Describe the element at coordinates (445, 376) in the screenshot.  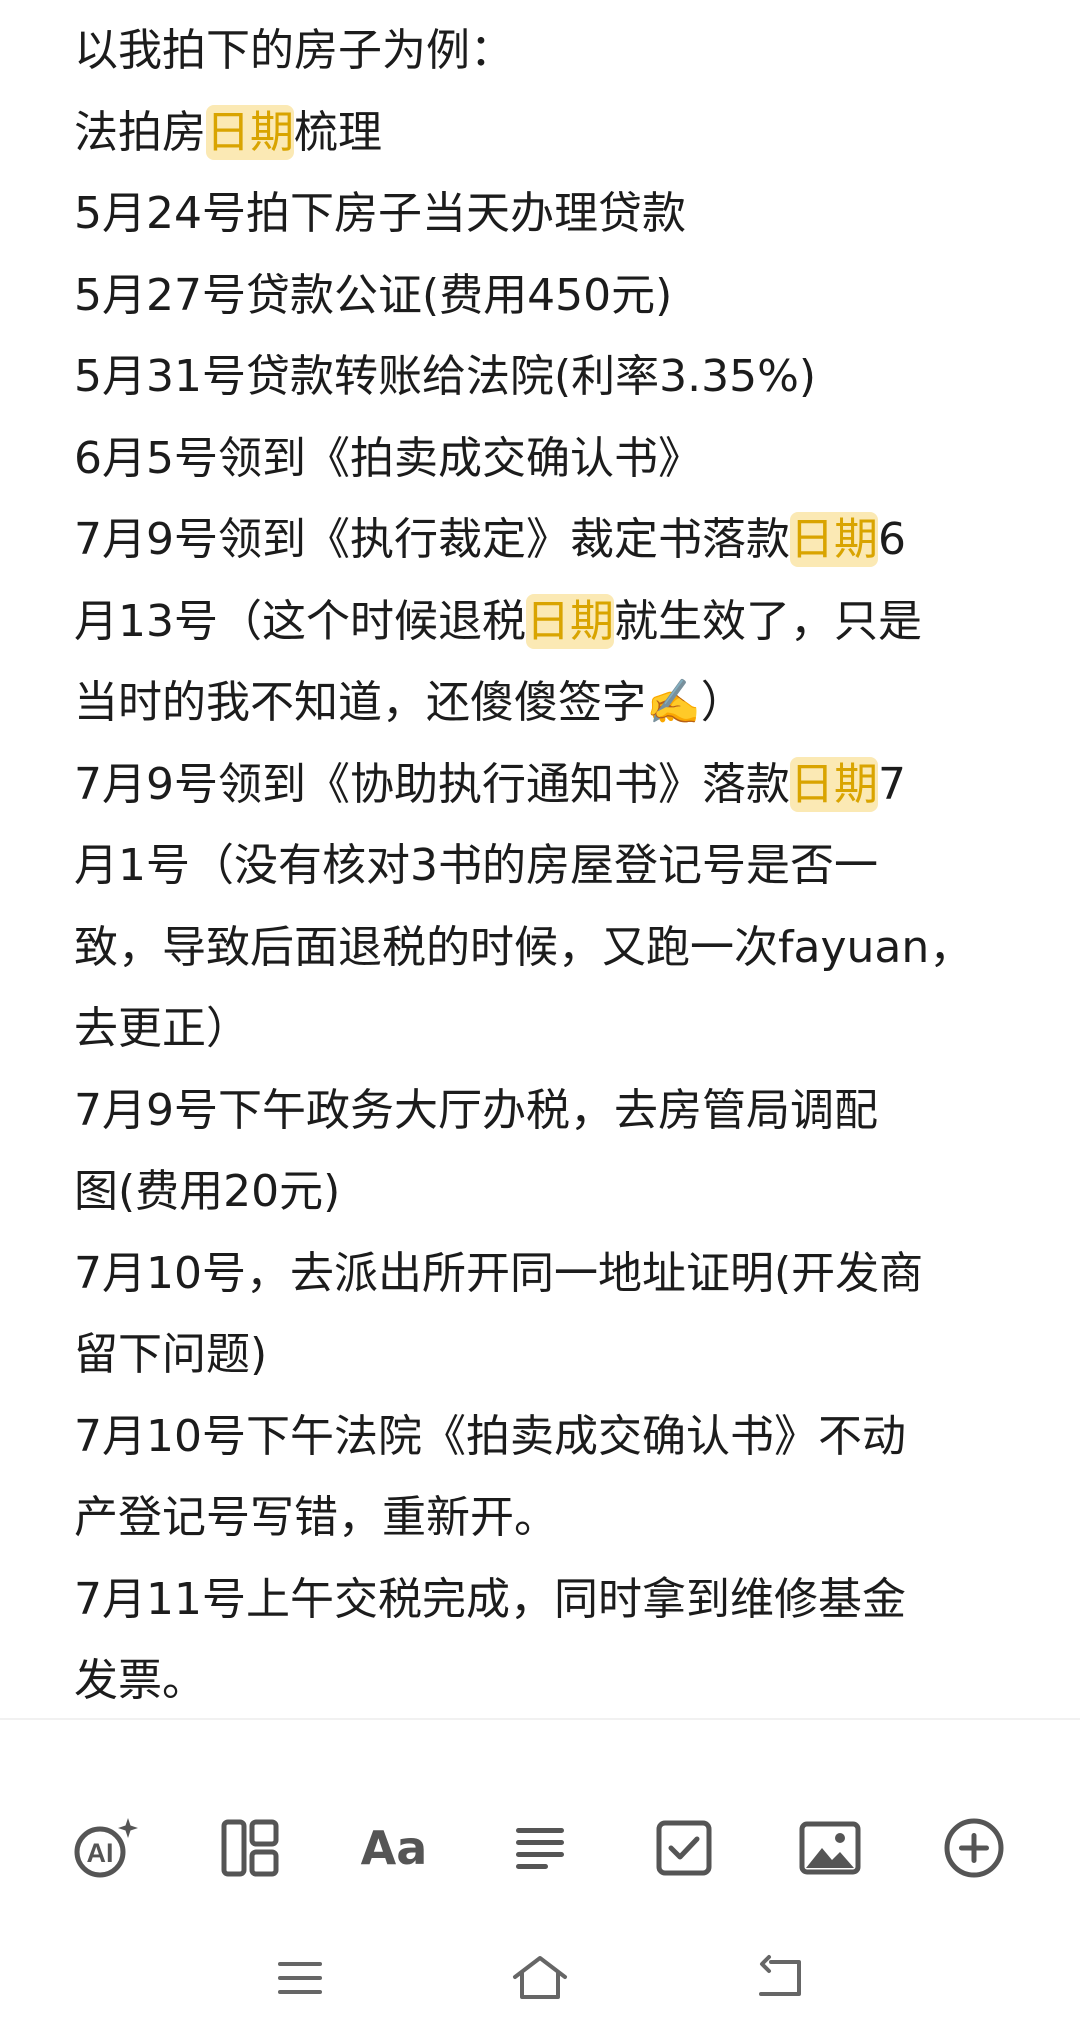
I see `note-text-segment: 5月31号贷款转账给法院(利率3.35%)` at that location.